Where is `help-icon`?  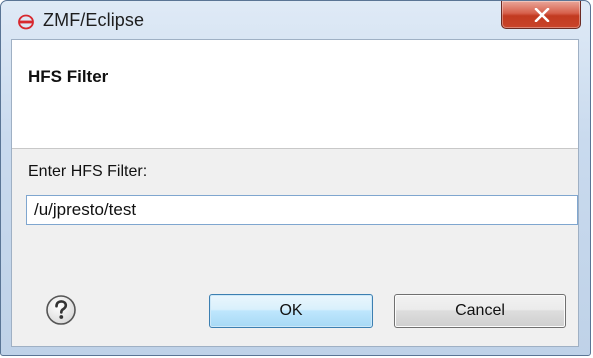 help-icon is located at coordinates (61, 310).